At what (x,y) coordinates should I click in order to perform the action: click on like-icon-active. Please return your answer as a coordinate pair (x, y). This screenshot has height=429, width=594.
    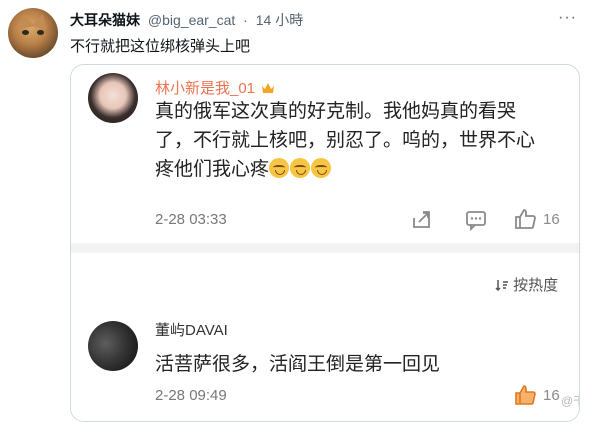
    Looking at the image, I should click on (526, 395).